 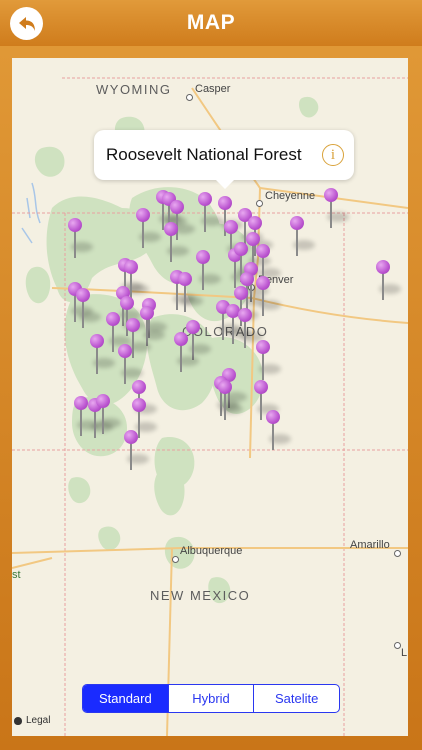 What do you see at coordinates (38, 720) in the screenshot?
I see `legal-link: Legal` at bounding box center [38, 720].